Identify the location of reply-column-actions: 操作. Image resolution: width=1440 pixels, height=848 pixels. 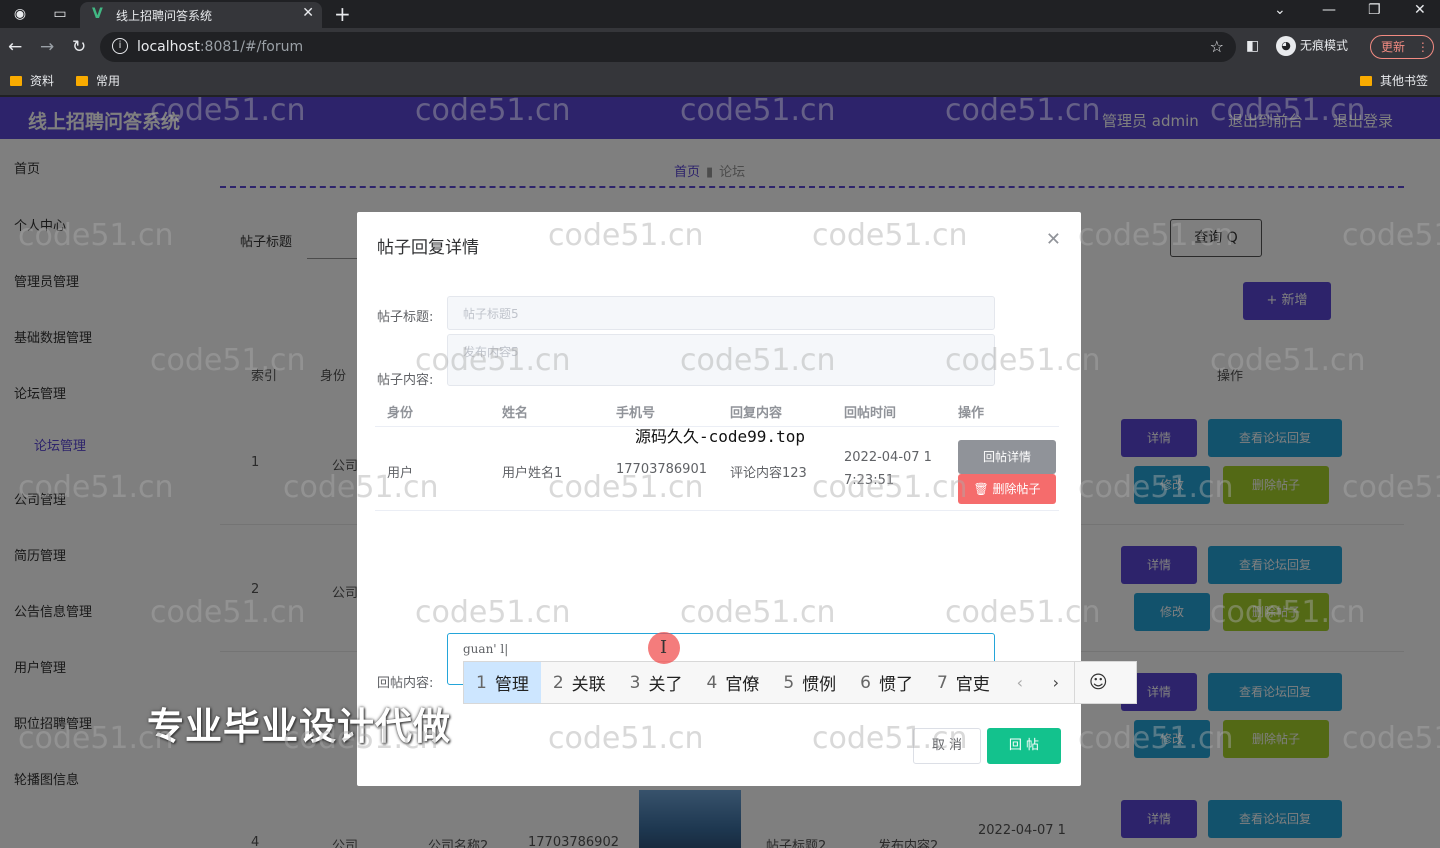
(971, 413).